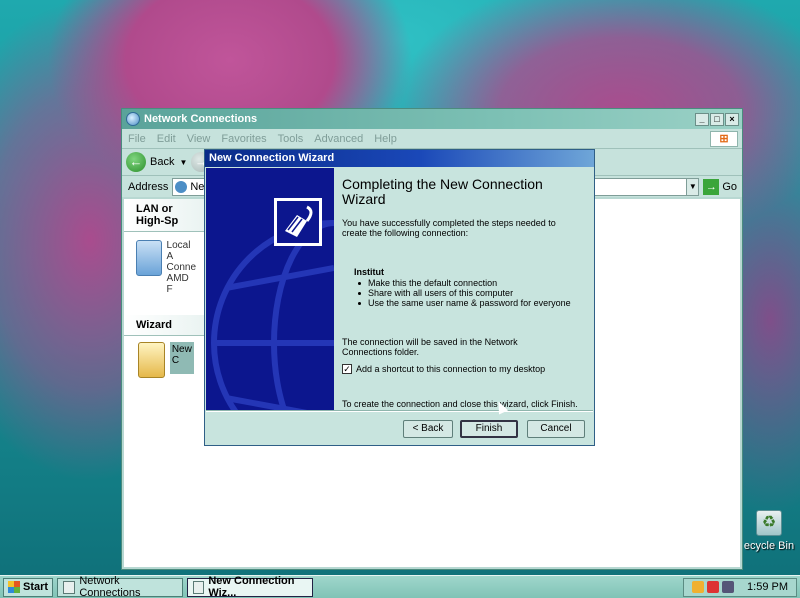 Image resolution: width=800 pixels, height=598 pixels. What do you see at coordinates (183, 162) in the screenshot?
I see `chevron-down-icon: ▼` at bounding box center [183, 162].